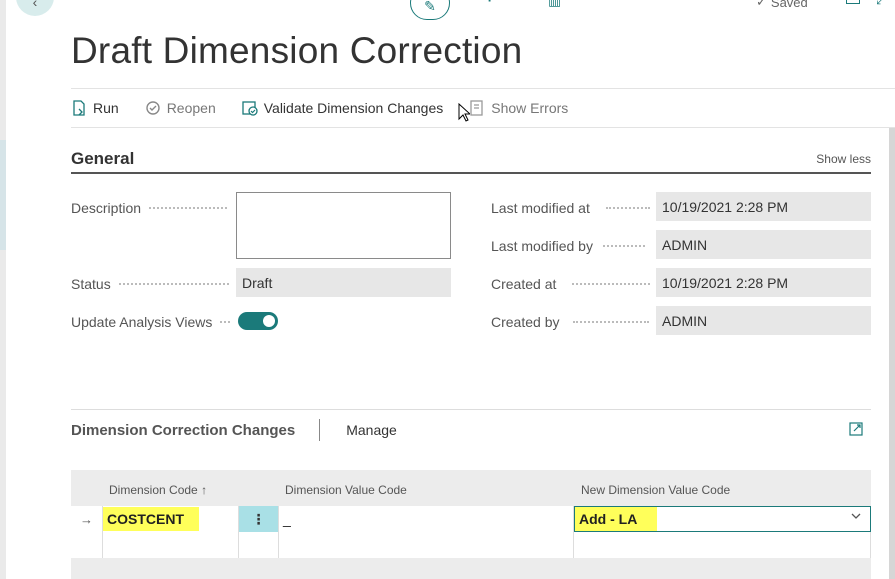  Describe the element at coordinates (853, 2) in the screenshot. I see `open-new-window-button` at that location.